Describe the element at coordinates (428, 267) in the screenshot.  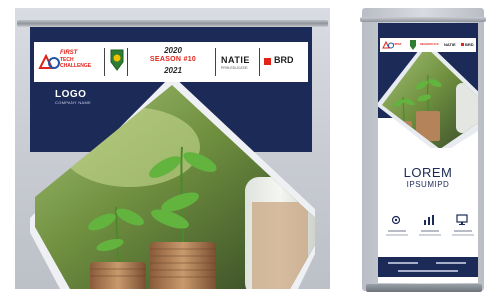
I see `banner-footer` at that location.